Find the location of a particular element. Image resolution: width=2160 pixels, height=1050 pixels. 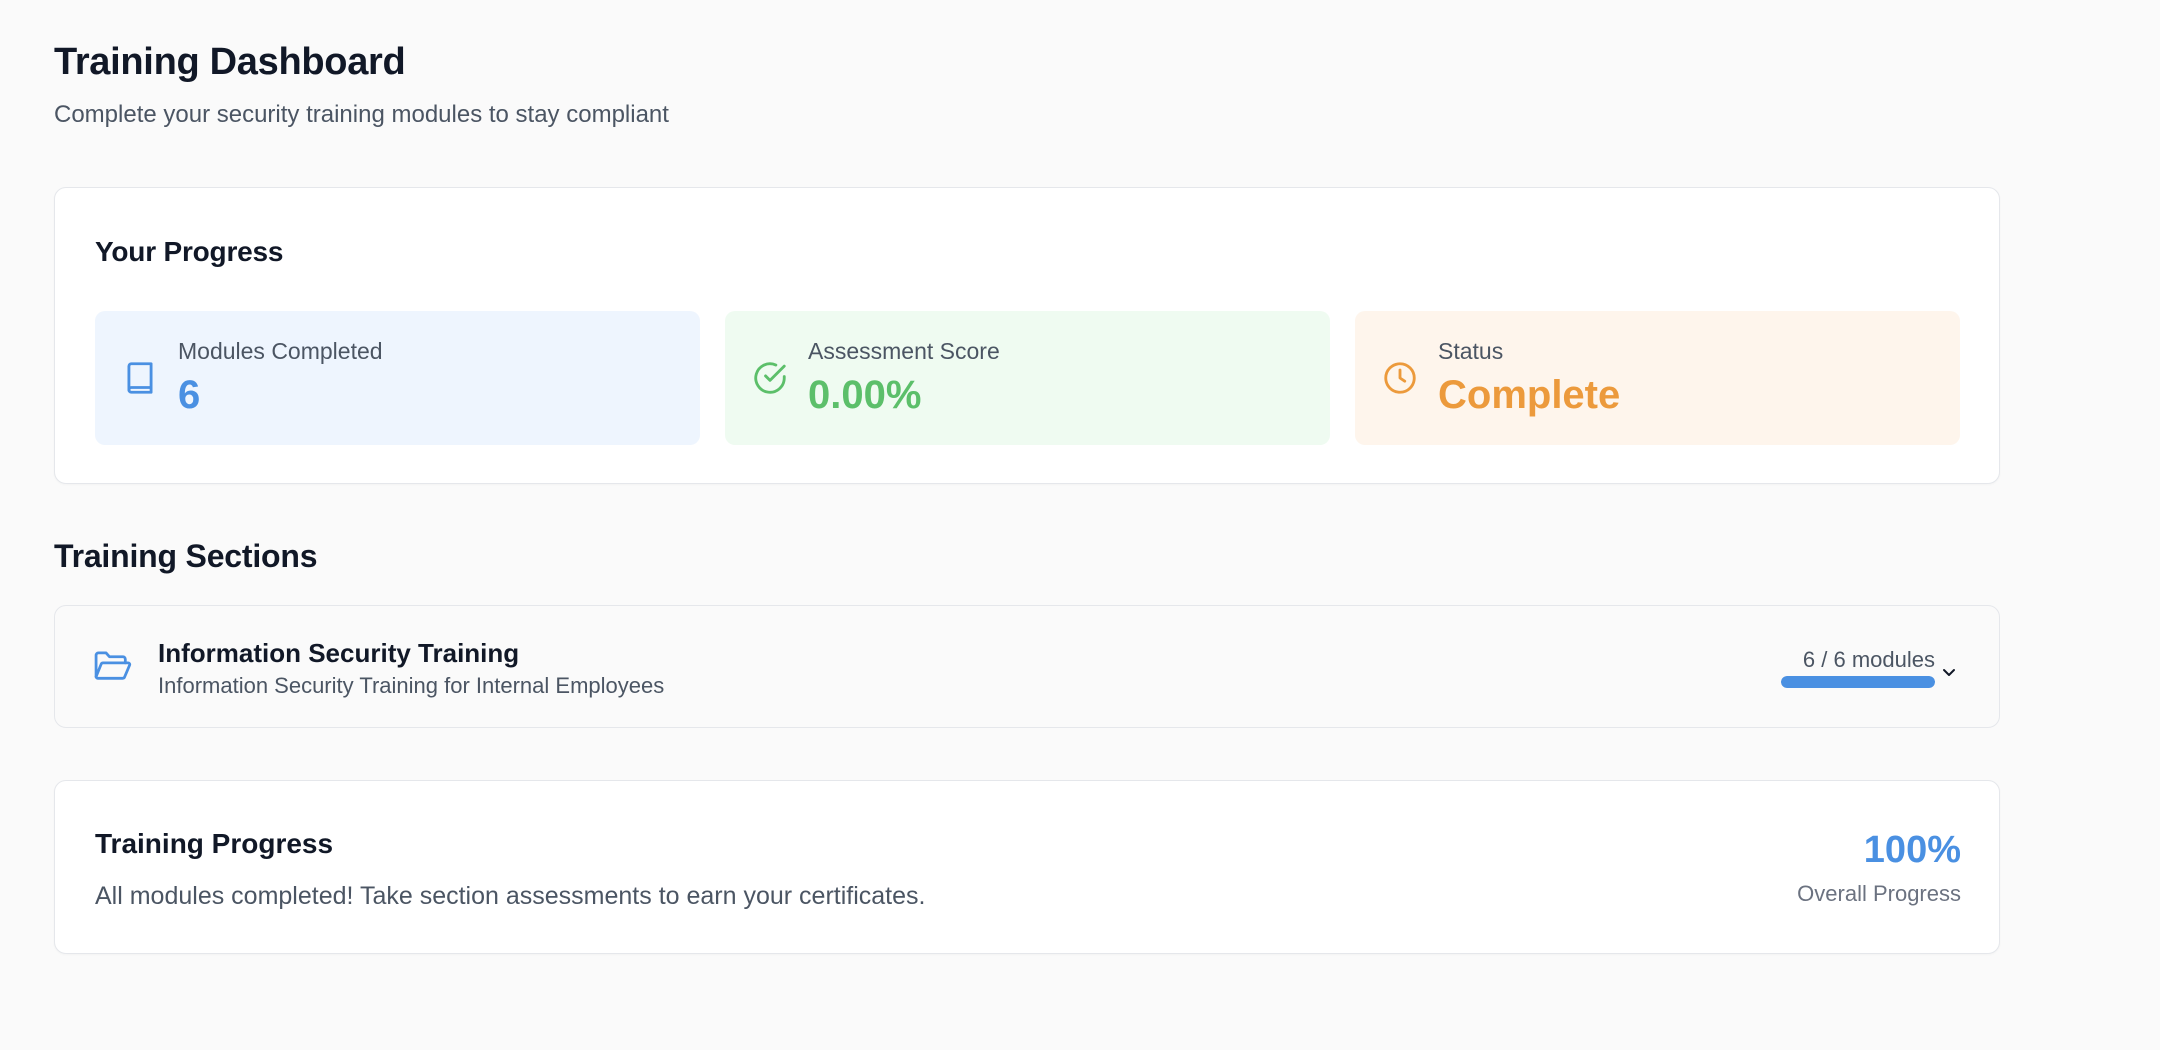

stat-label: Status is located at coordinates (1471, 351).